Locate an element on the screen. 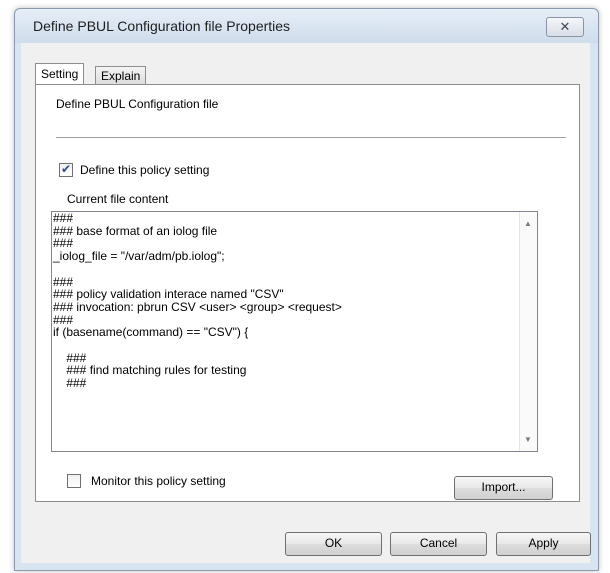 This screenshot has width=610, height=573. cancel-button: Cancel is located at coordinates (438, 544).